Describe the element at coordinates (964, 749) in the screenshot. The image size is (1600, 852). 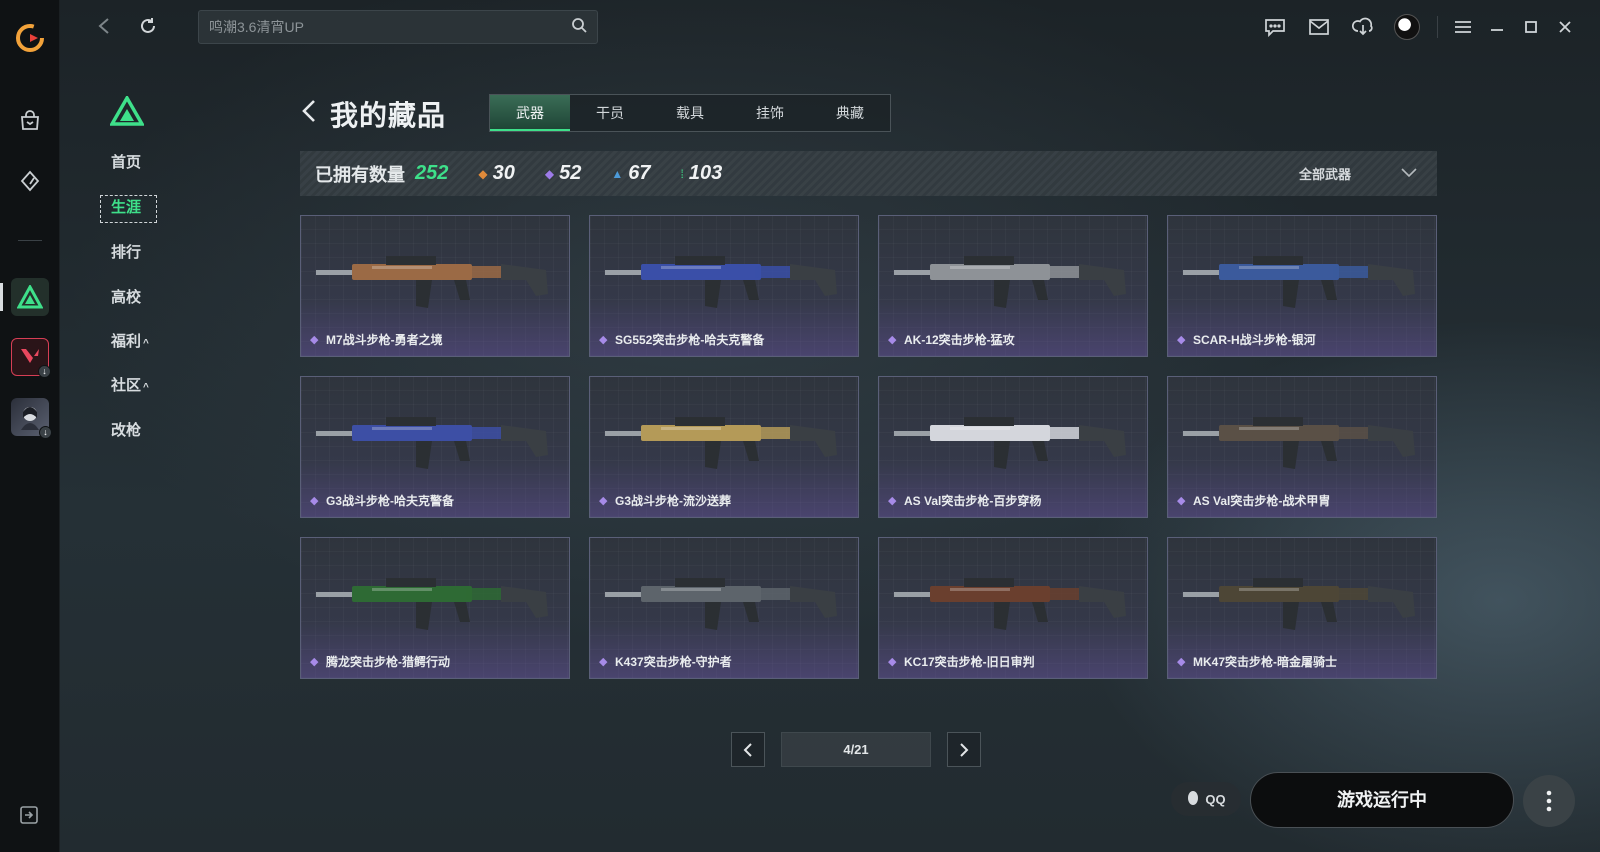
I see `next-page-button` at that location.